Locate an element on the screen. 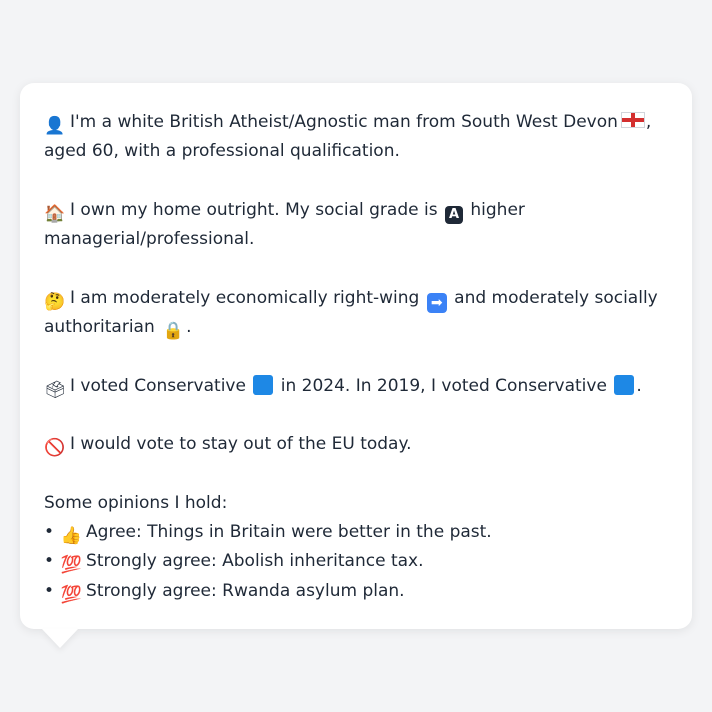 The width and height of the screenshot is (712, 712). opinion-text: Strongly agree: Abolish inheritance tax. is located at coordinates (255, 561).